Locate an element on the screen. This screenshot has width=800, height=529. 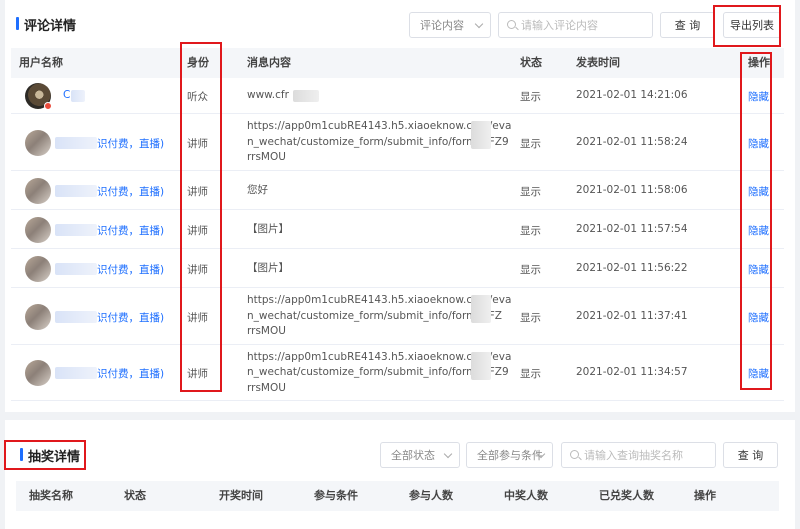
message-line: 【图片】 is located at coordinates (268, 228).